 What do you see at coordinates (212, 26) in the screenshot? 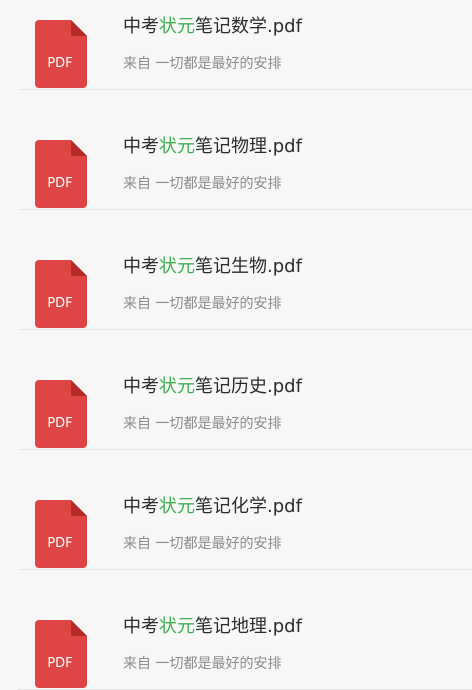
I see `file-name: 中考状元笔记数学.pdf` at bounding box center [212, 26].